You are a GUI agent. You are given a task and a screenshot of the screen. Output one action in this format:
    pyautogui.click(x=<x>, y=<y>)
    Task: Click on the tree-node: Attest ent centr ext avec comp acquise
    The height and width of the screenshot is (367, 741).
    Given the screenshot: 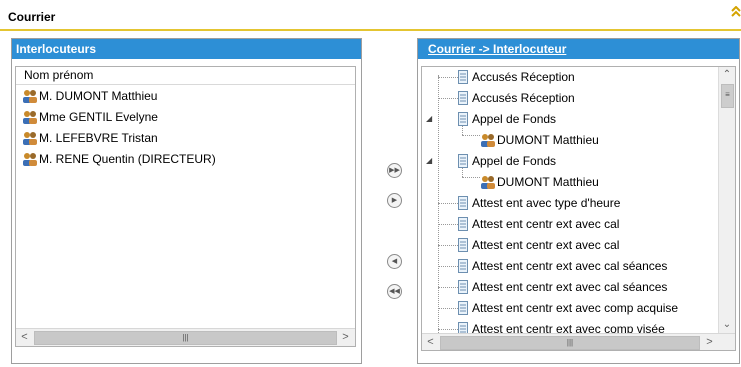 What is the action you would take?
    pyautogui.click(x=558, y=308)
    